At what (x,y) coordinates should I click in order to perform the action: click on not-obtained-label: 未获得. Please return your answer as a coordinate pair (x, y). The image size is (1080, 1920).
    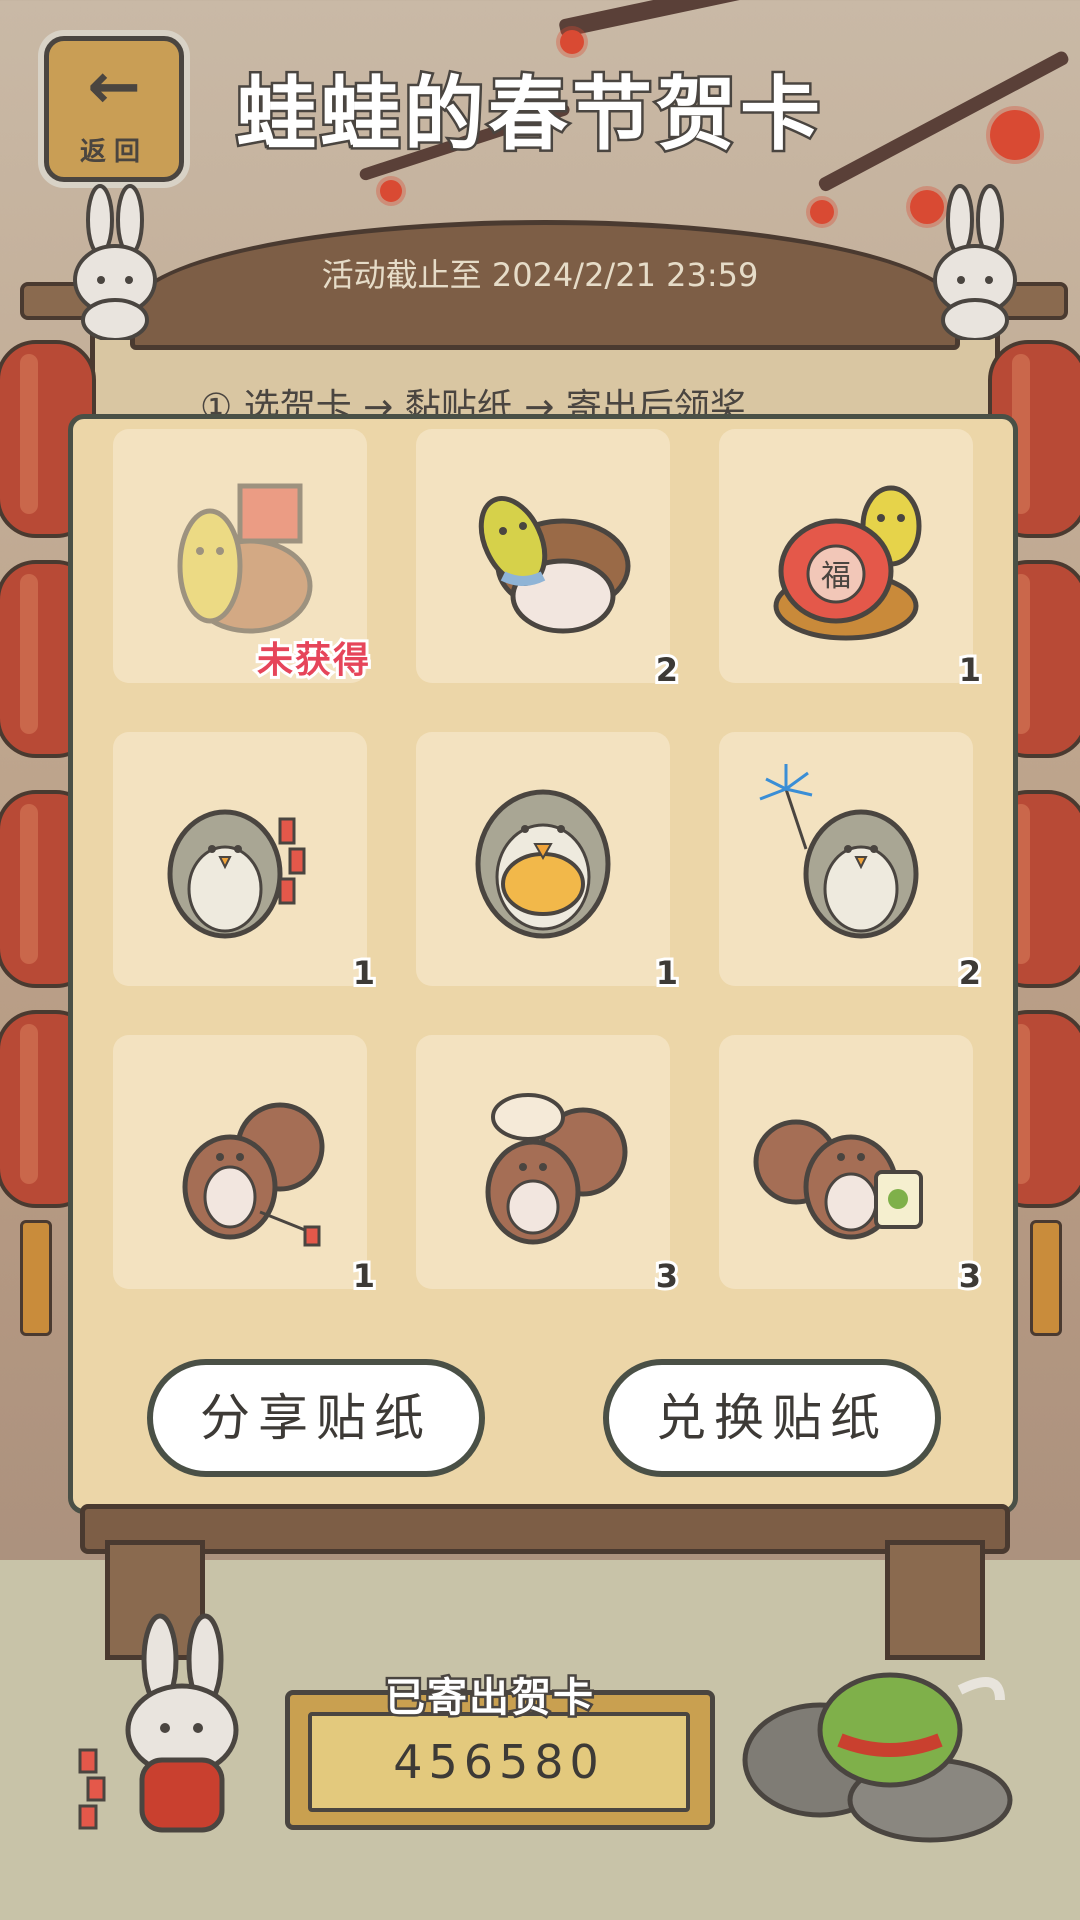
    Looking at the image, I should click on (313, 660).